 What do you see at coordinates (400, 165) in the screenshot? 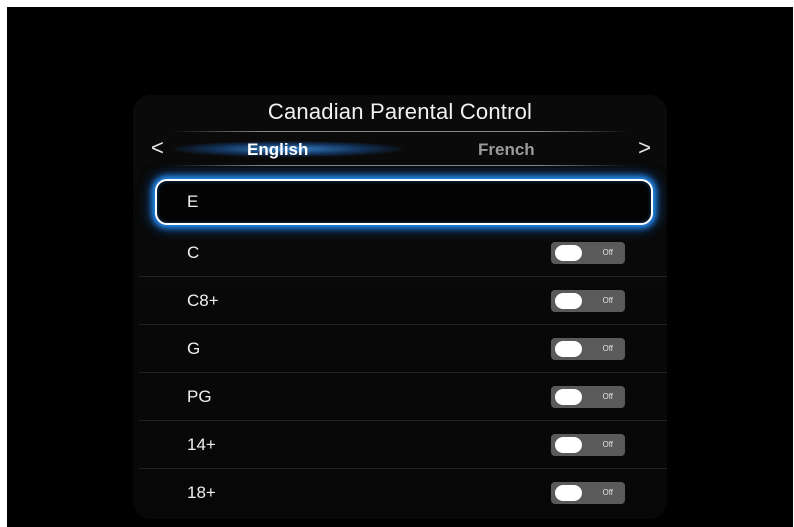
I see `language-divider-bottom` at bounding box center [400, 165].